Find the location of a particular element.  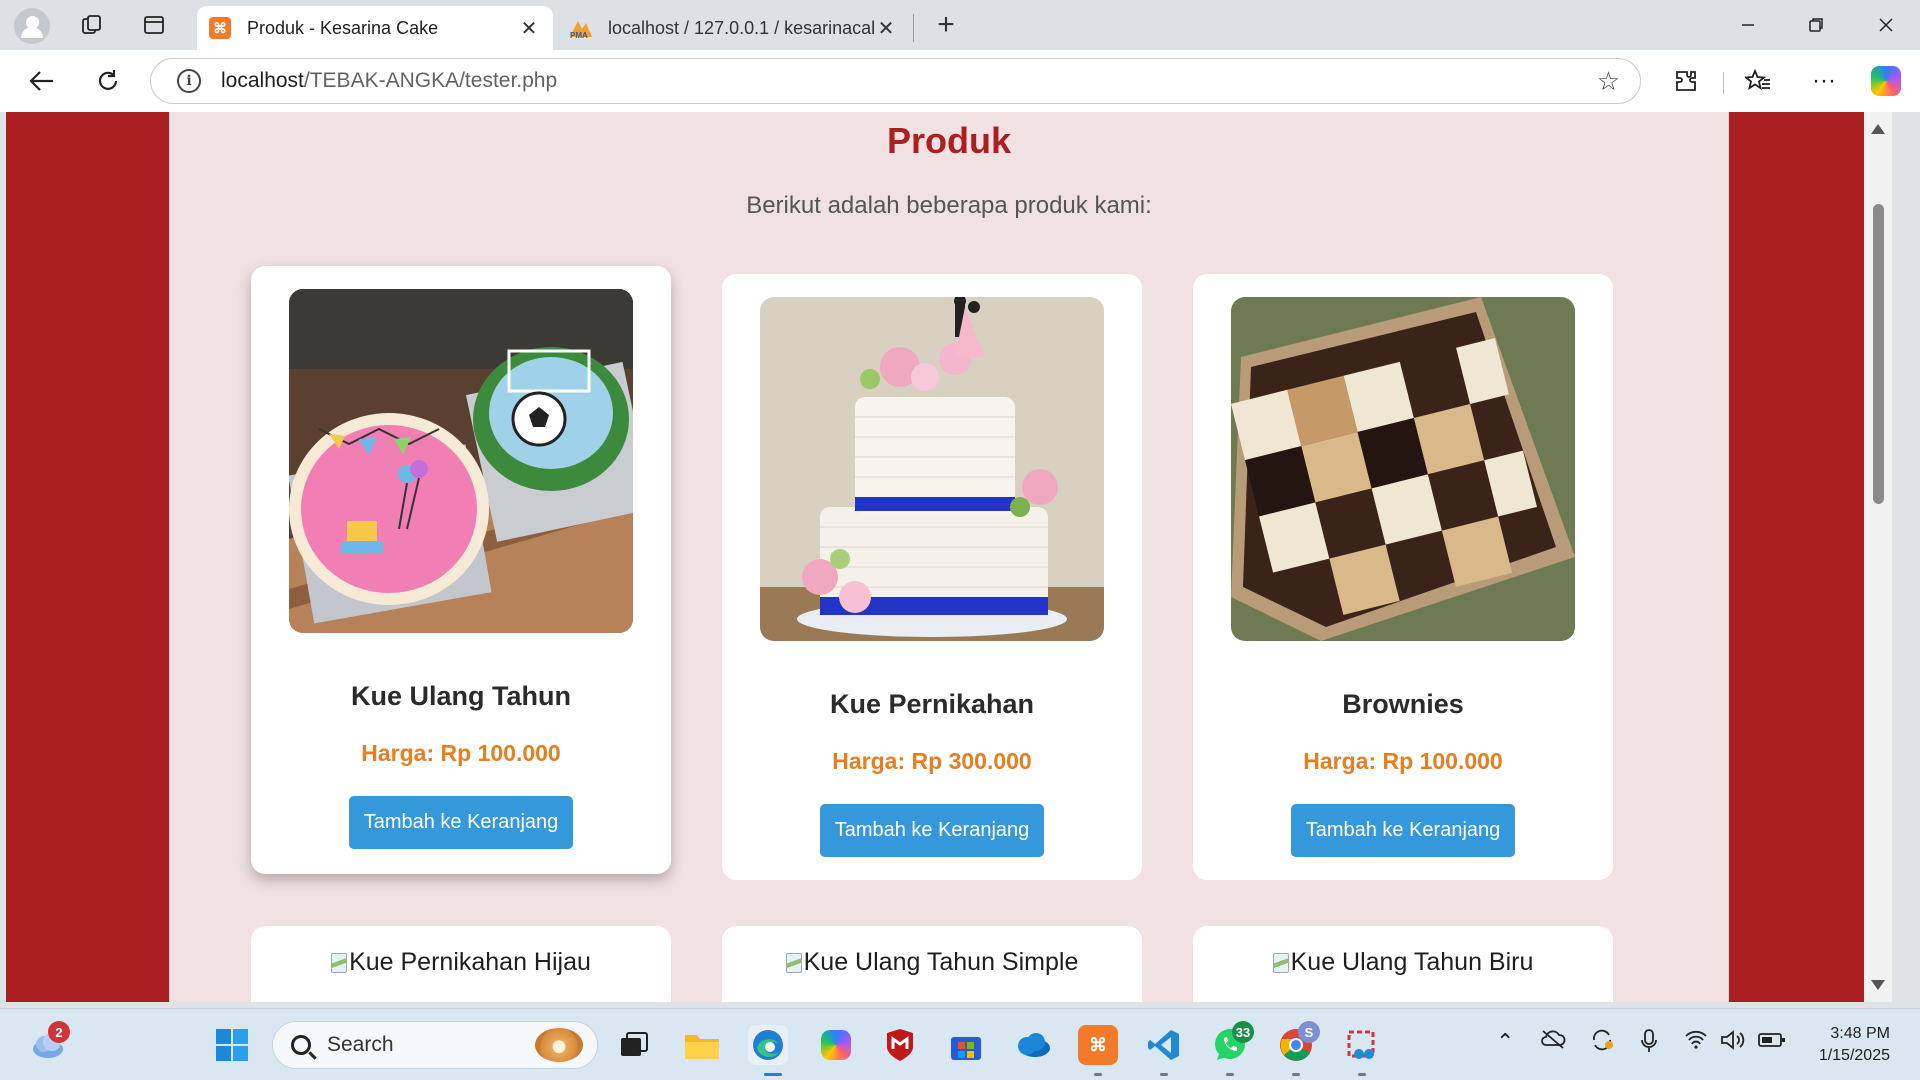

broken-product-image: Kue Pernikahan Hijau is located at coordinates (461, 962).